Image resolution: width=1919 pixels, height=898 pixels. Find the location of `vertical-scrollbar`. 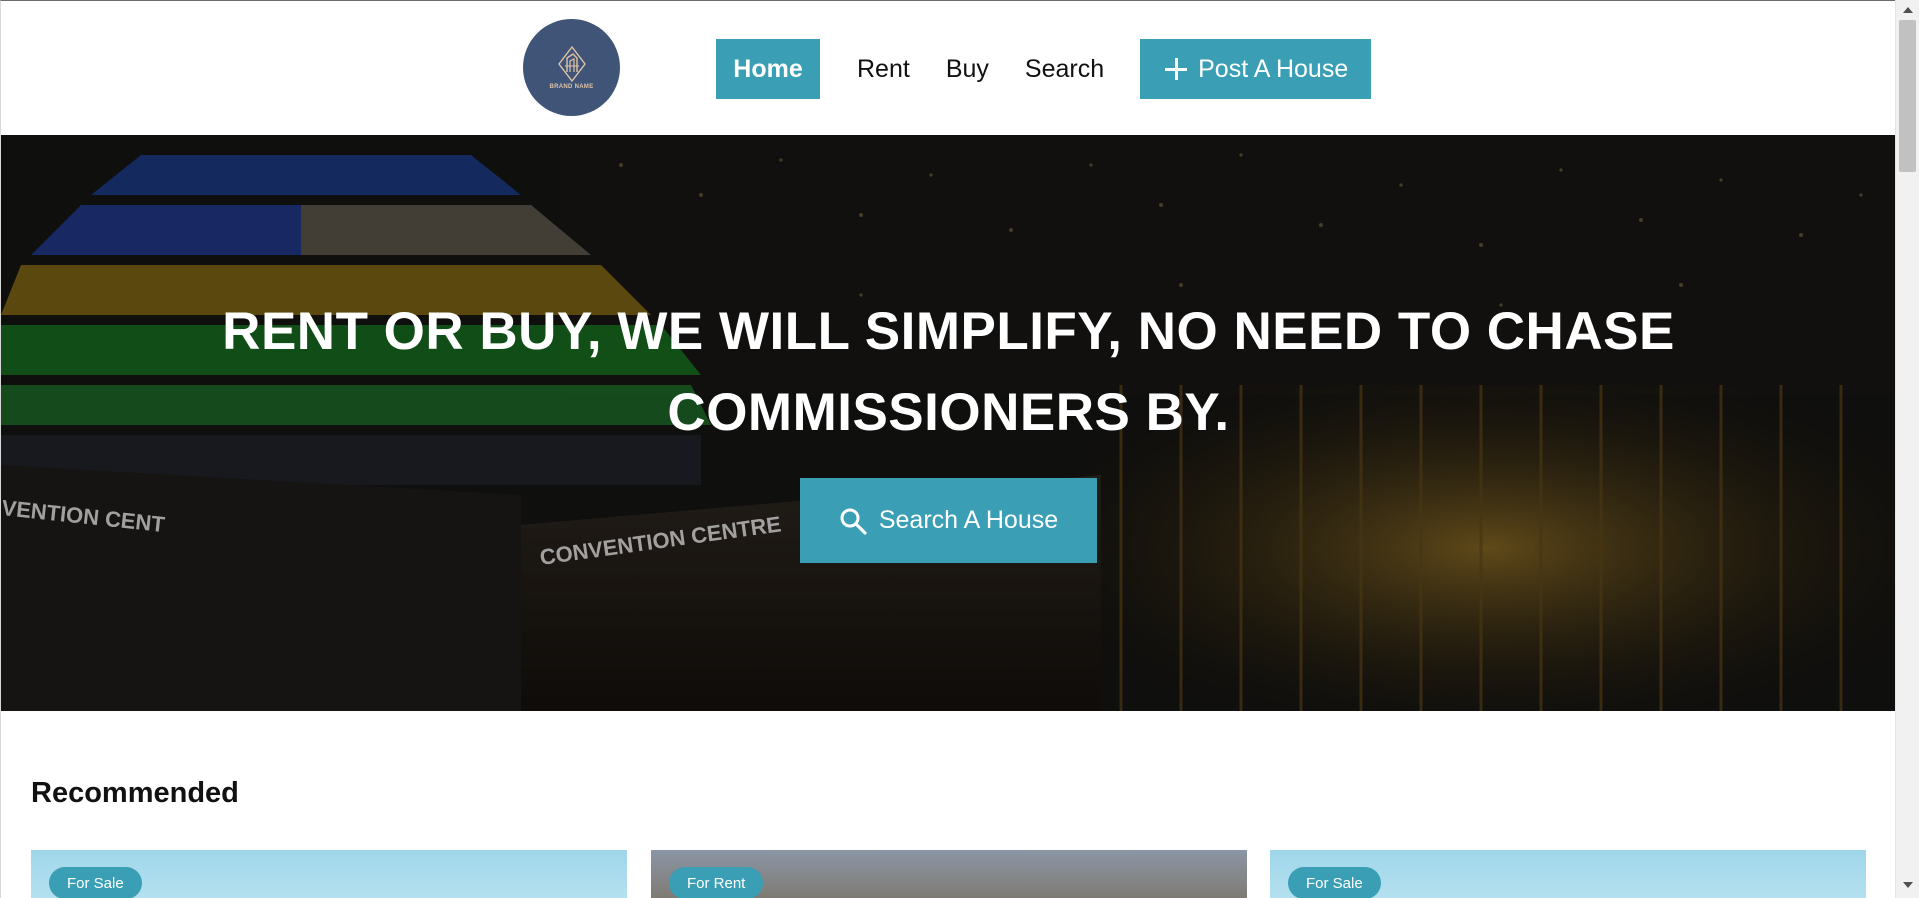

vertical-scrollbar is located at coordinates (1907, 449).